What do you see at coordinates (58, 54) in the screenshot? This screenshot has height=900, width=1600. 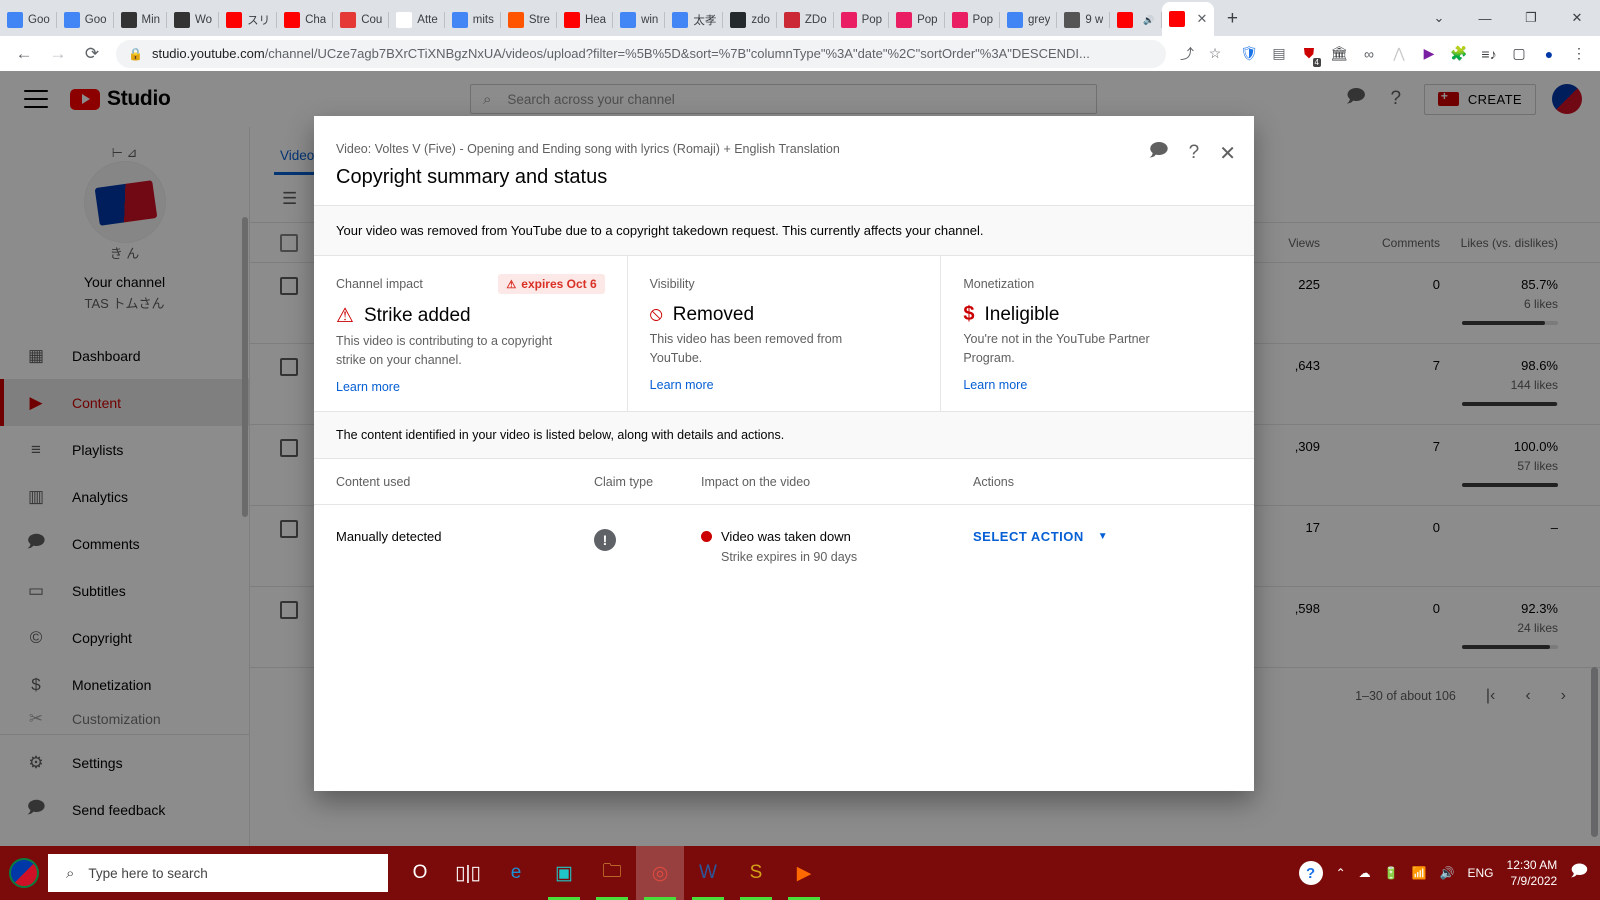 I see `forward-button: →` at bounding box center [58, 54].